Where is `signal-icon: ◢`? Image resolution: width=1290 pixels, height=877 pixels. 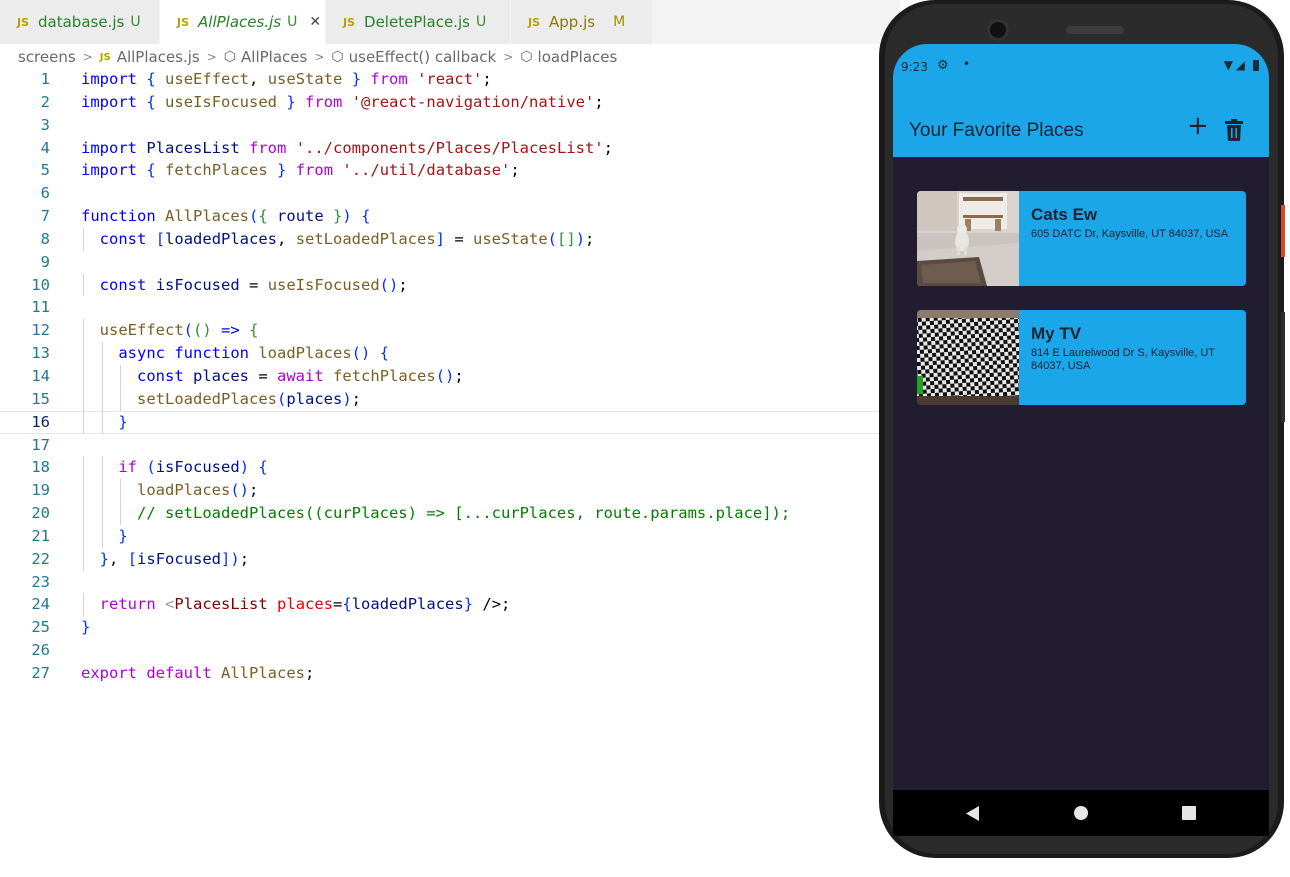 signal-icon: ◢ is located at coordinates (1240, 65).